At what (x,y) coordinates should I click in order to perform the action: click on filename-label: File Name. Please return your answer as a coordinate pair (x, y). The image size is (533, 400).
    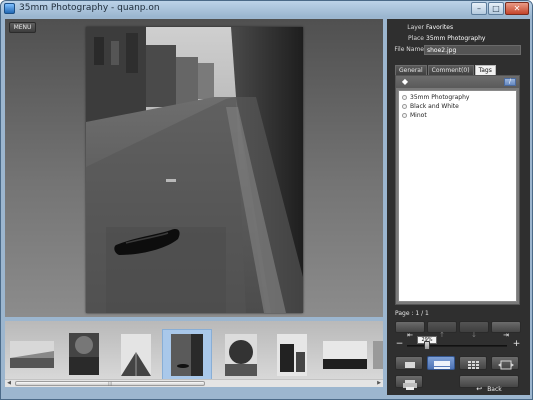
    Looking at the image, I should click on (409, 49).